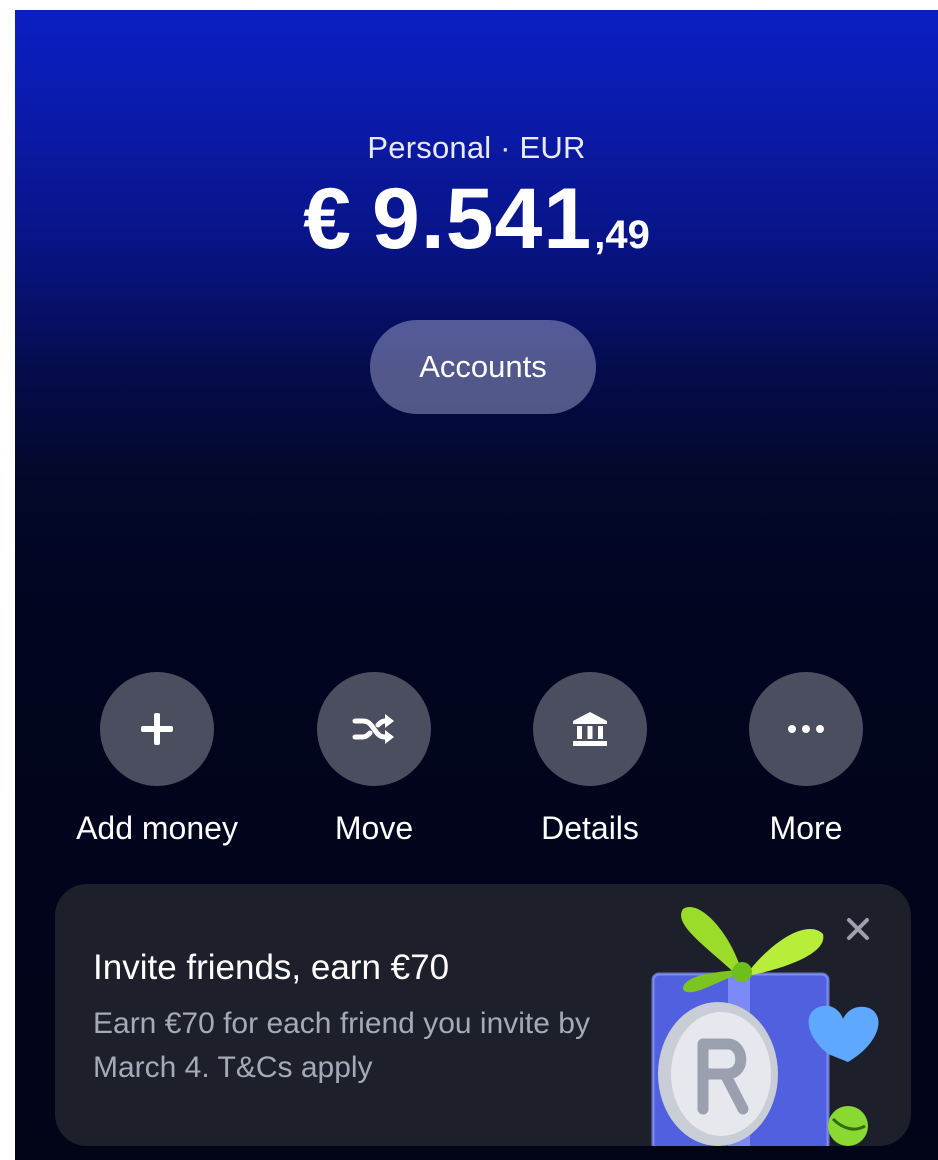  I want to click on add-money-button, so click(157, 729).